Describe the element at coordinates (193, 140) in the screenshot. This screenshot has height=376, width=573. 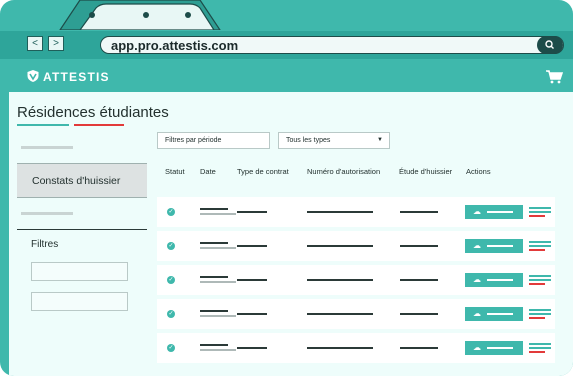
I see `period-filter-placeholder: Filtres par période` at that location.